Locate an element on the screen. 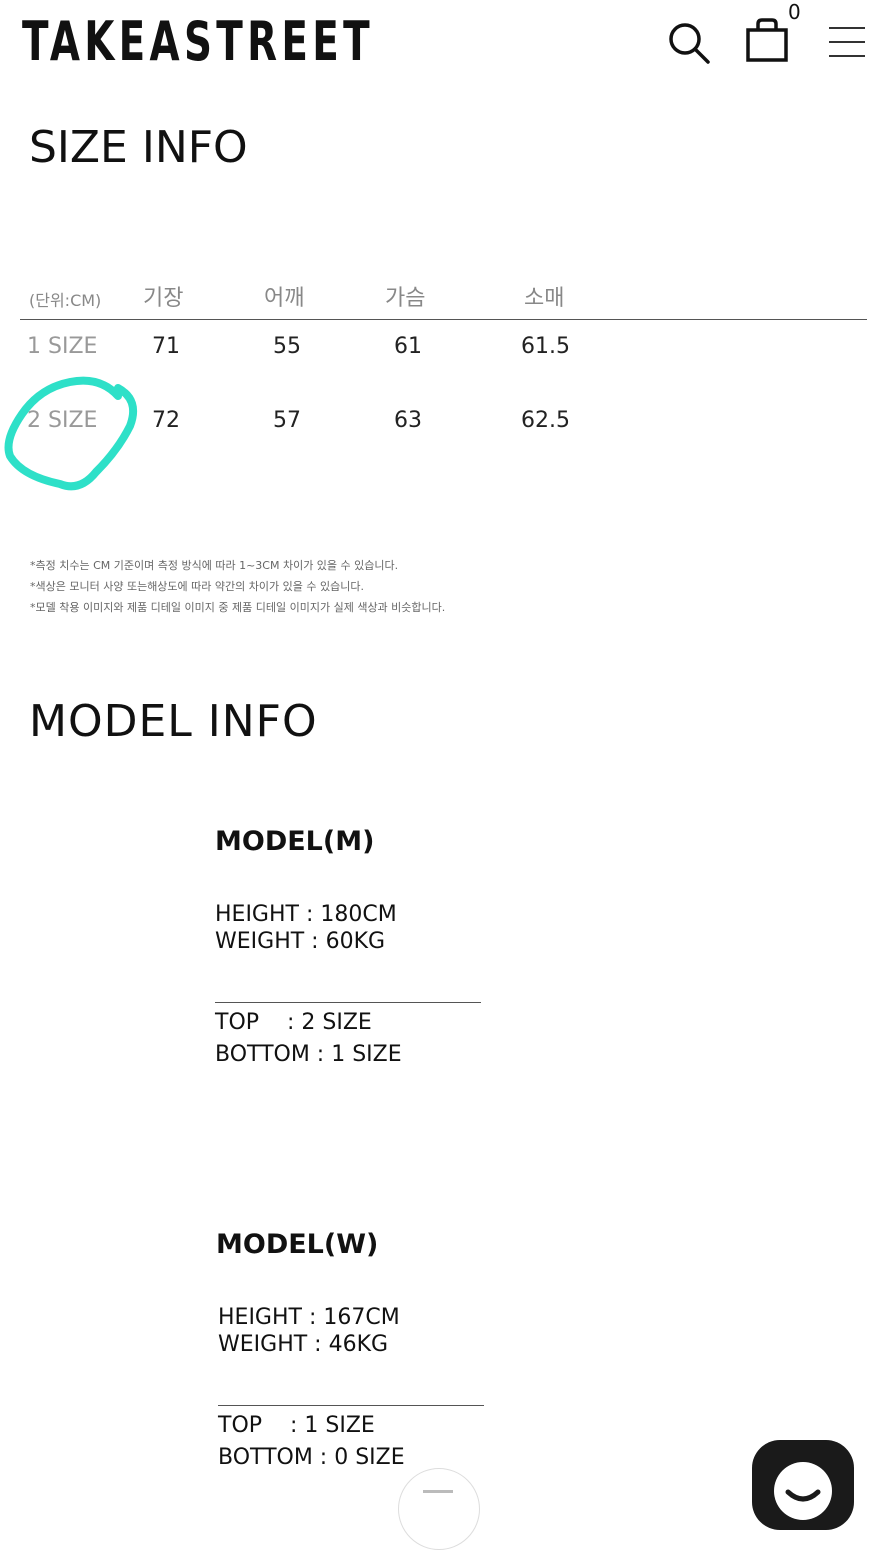  shopping-bag-icon is located at coordinates (768, 40).